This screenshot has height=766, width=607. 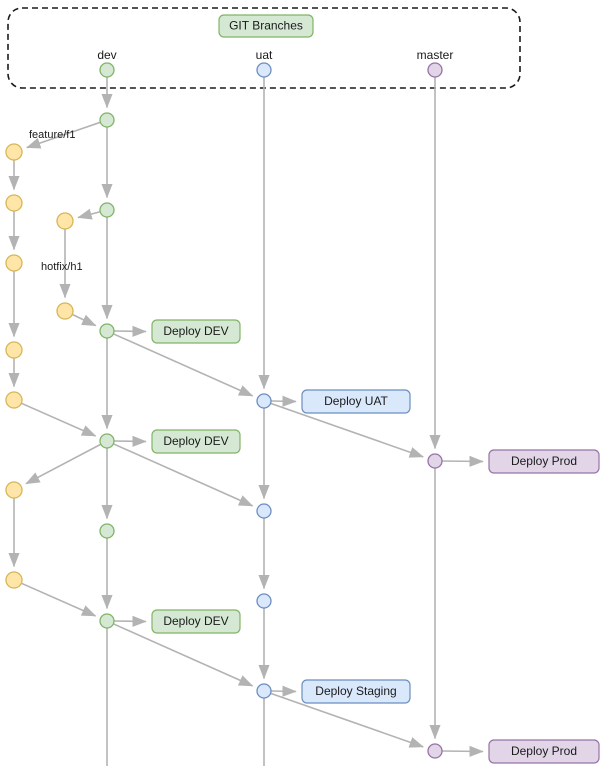 What do you see at coordinates (63, 464) in the screenshot?
I see `edge-dev4-to-f6` at bounding box center [63, 464].